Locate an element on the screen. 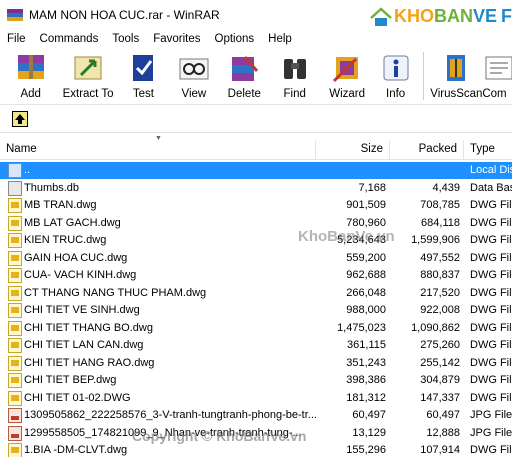 The image size is (512, 457). test-icon is located at coordinates (143, 68).